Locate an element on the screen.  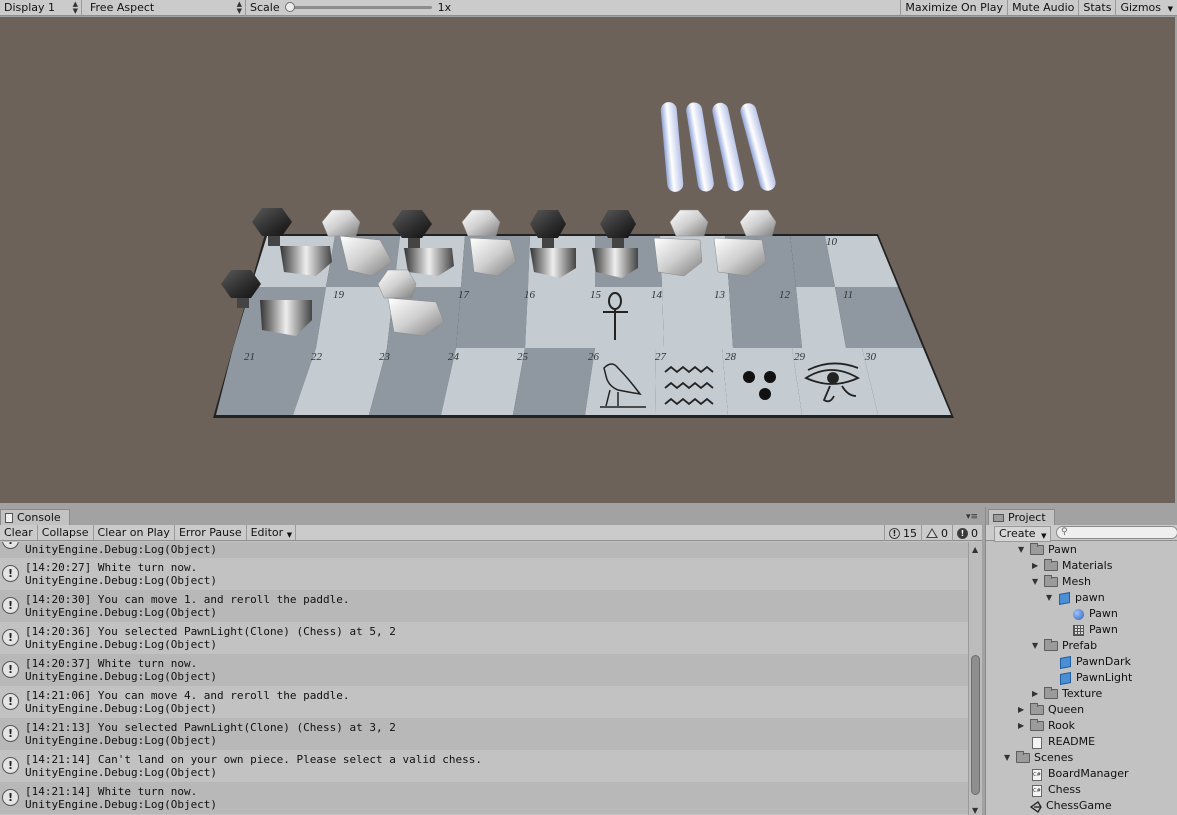
tree-item-prefab: ▼ Prefab is located at coordinates (1081, 646).